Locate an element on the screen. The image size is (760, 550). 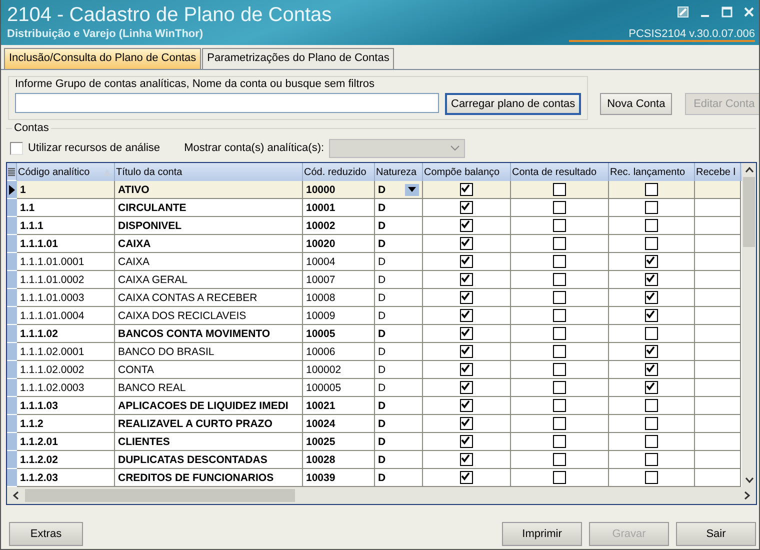
table-row: 1.1.2.02 DUPLICATAS DESCONTADAS 10028 D is located at coordinates (374, 460).